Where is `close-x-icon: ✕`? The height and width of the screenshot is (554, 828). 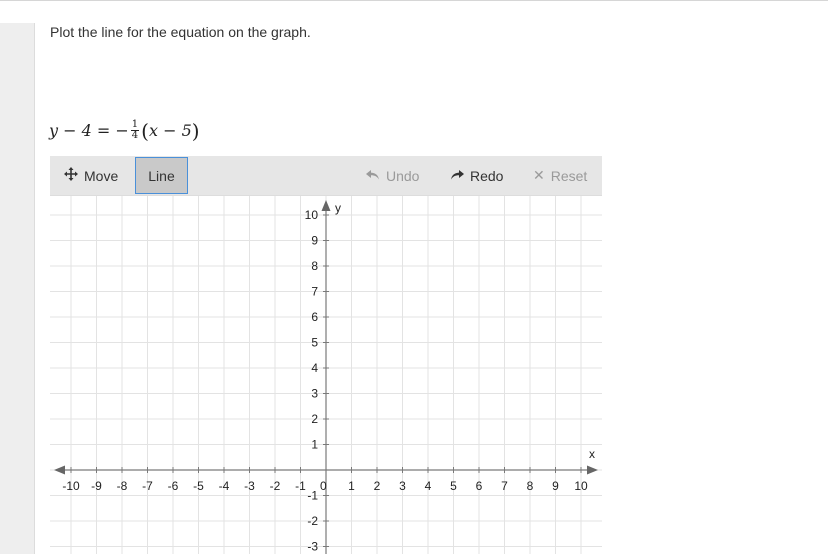
close-x-icon: ✕ is located at coordinates (539, 175).